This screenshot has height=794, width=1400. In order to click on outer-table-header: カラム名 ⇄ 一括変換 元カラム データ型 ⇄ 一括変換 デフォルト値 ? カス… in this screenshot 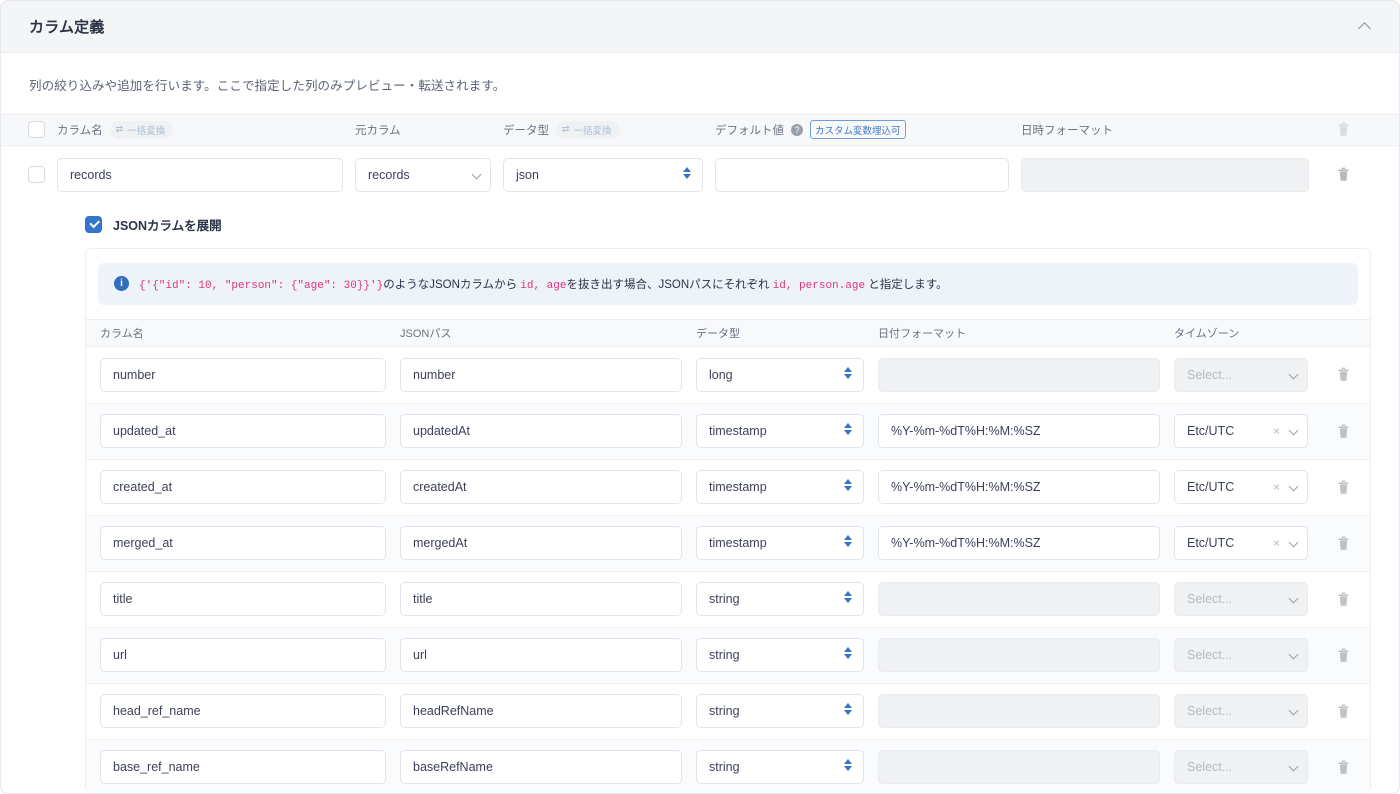, I will do `click(700, 130)`.